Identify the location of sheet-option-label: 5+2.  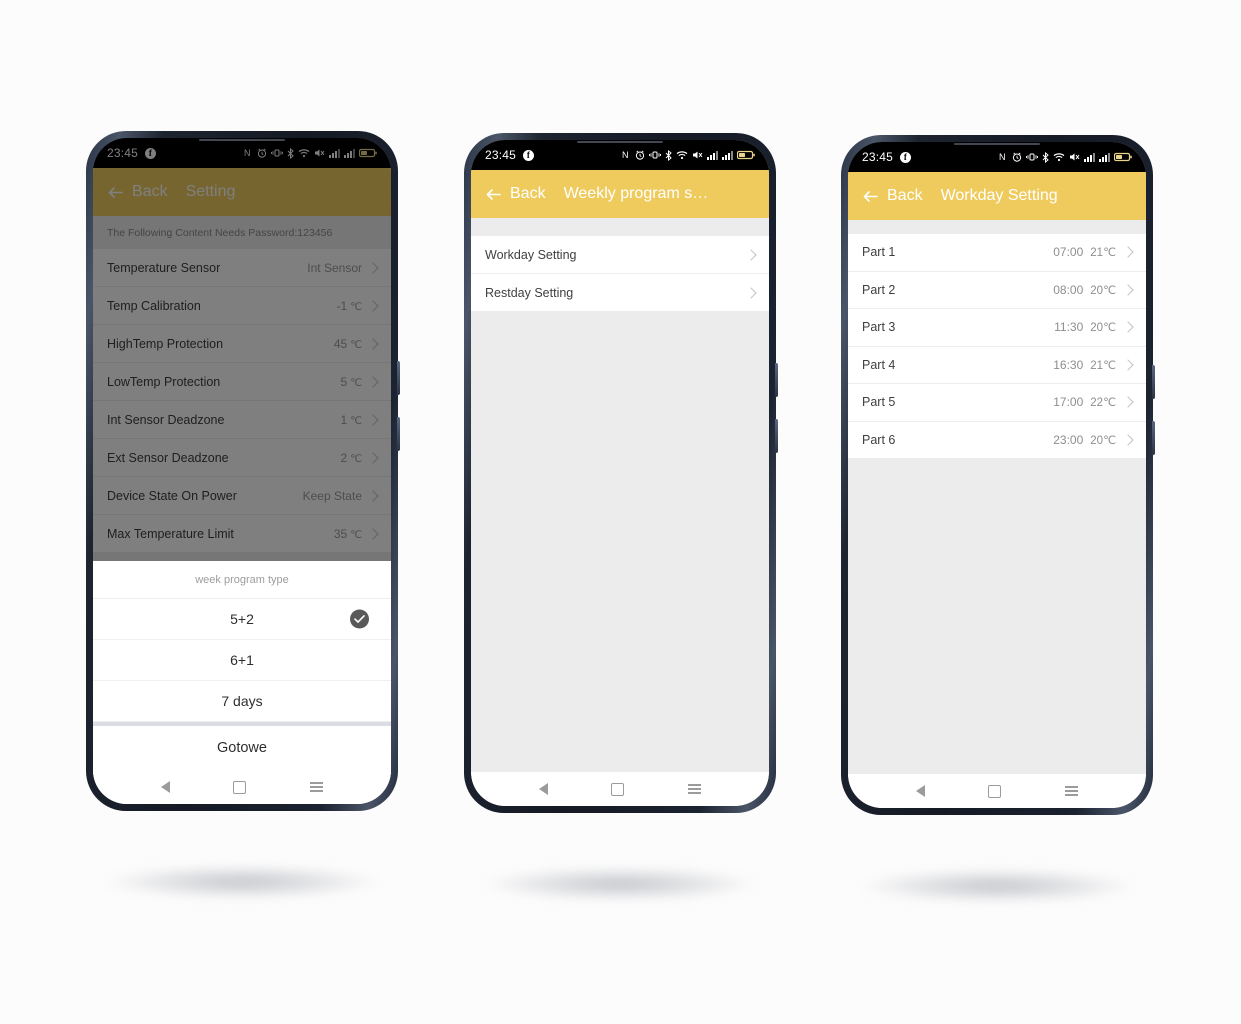
(242, 619).